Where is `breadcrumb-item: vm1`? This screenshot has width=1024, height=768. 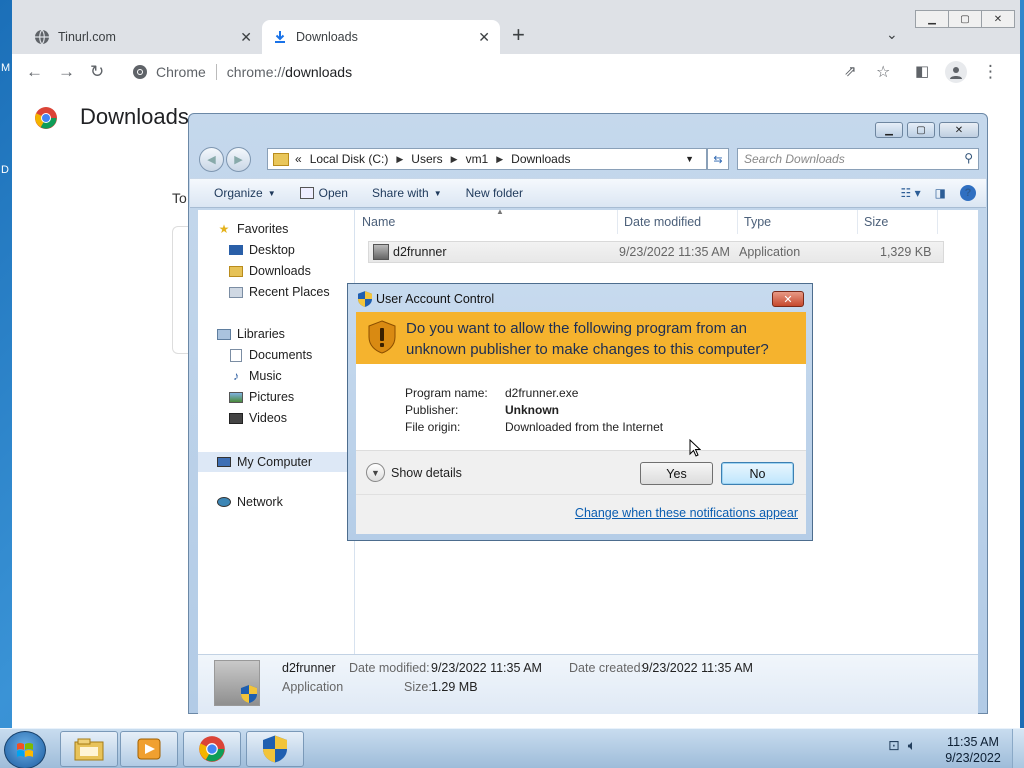 breadcrumb-item: vm1 is located at coordinates (477, 159).